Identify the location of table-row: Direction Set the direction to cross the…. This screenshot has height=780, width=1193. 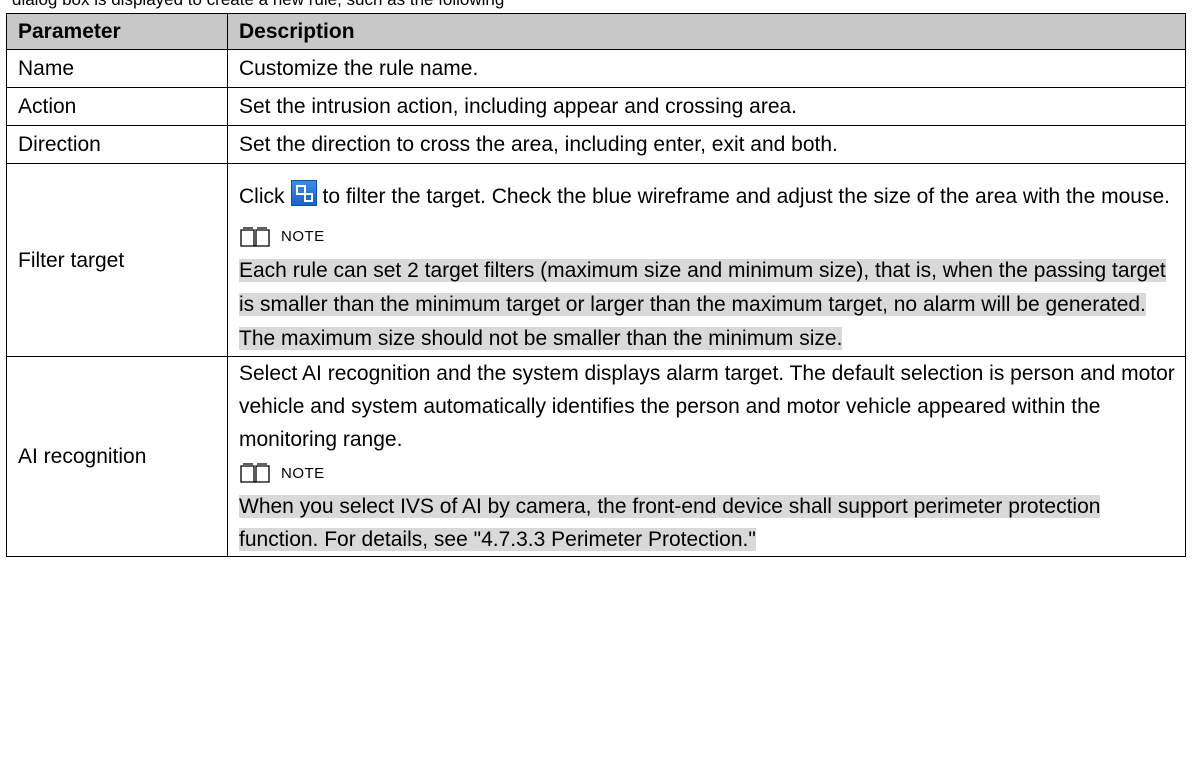
(596, 144).